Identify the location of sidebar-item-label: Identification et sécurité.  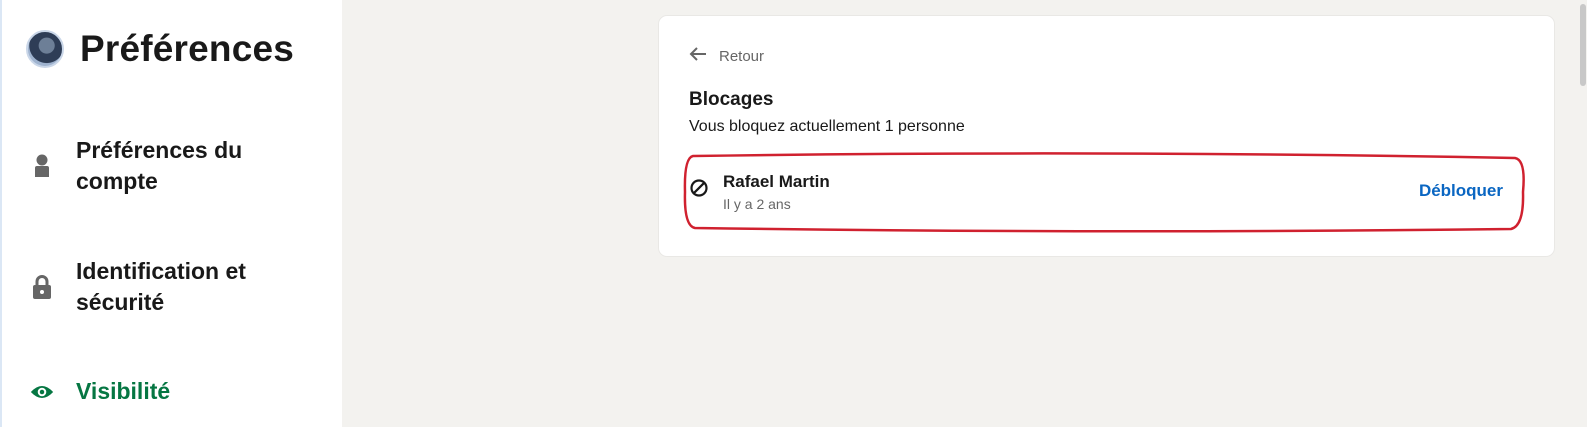
(161, 286).